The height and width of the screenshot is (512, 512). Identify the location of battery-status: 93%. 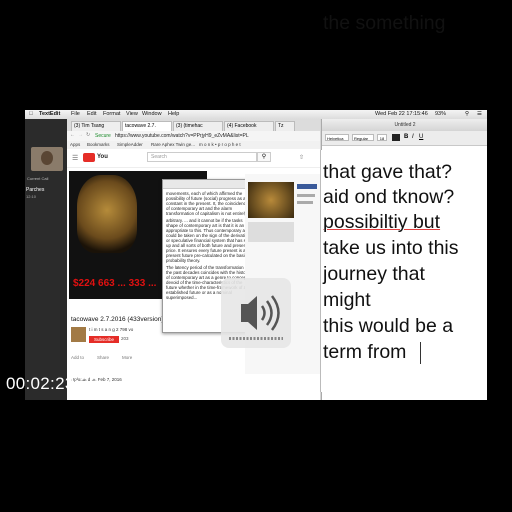
(440, 114).